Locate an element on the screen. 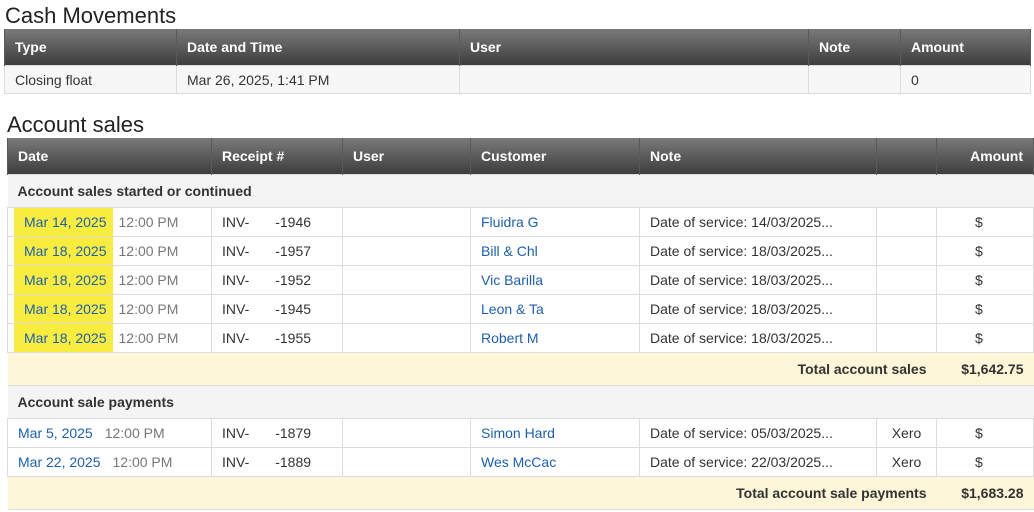  total-label: Total account sale payments is located at coordinates (472, 493).